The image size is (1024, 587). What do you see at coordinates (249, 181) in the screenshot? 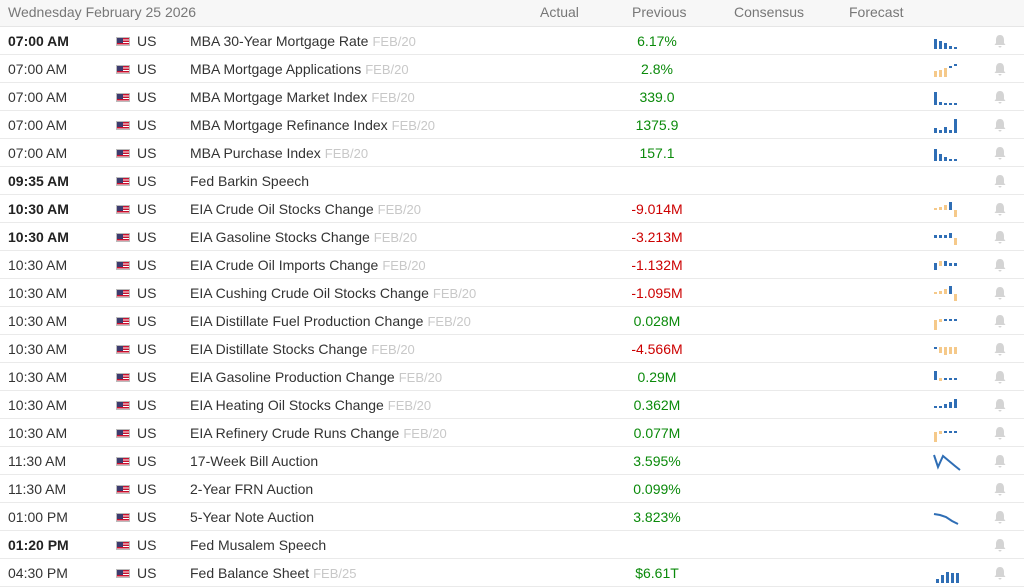
I see `event-name-link: Fed Barkin Speech` at bounding box center [249, 181].